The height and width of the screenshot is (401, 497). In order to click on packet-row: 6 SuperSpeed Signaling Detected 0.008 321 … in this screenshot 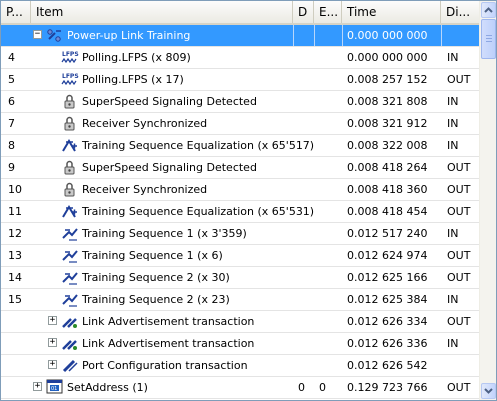, I will do `click(240, 102)`.